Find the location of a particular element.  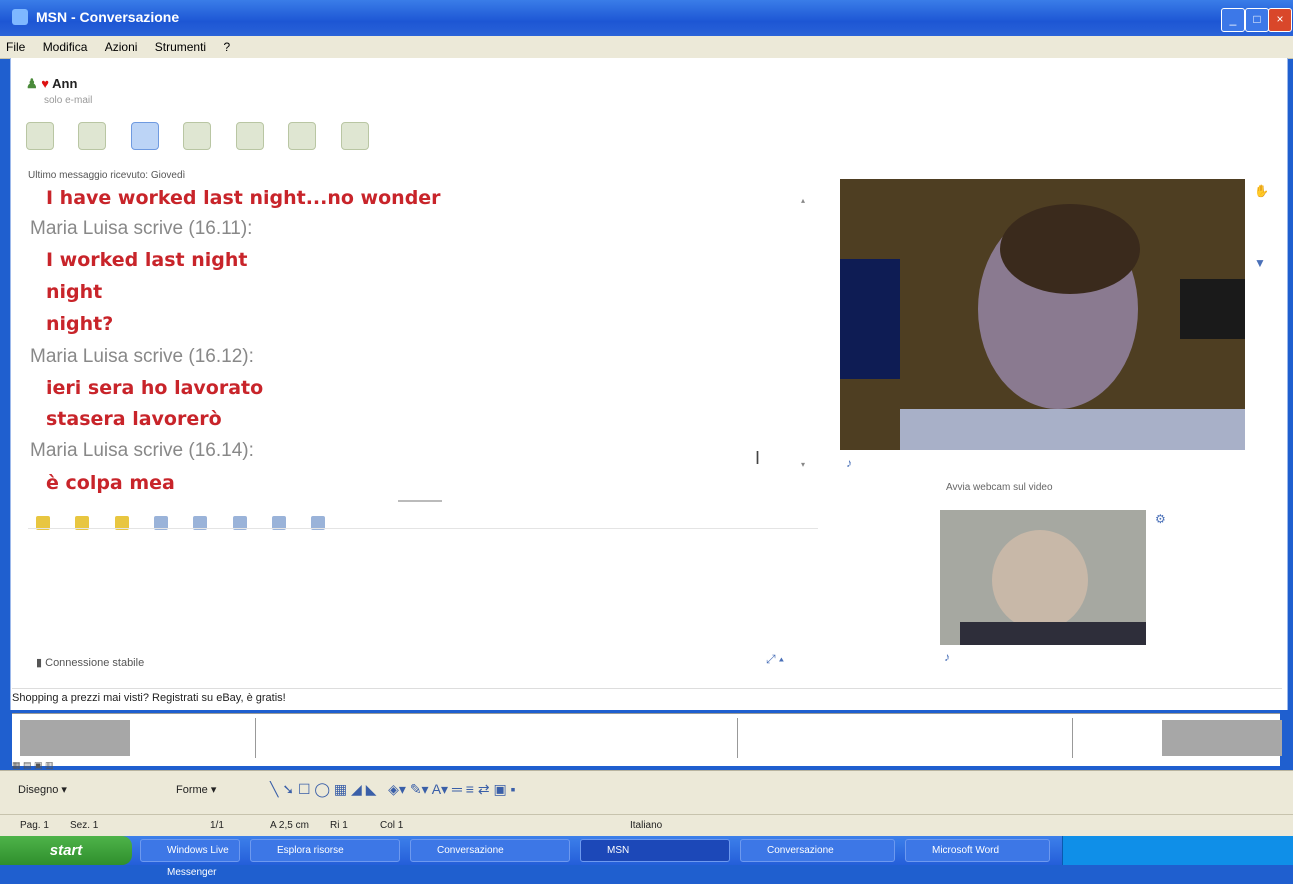

title-bar: MSN - Conversazione _ □ × is located at coordinates (646, 18).